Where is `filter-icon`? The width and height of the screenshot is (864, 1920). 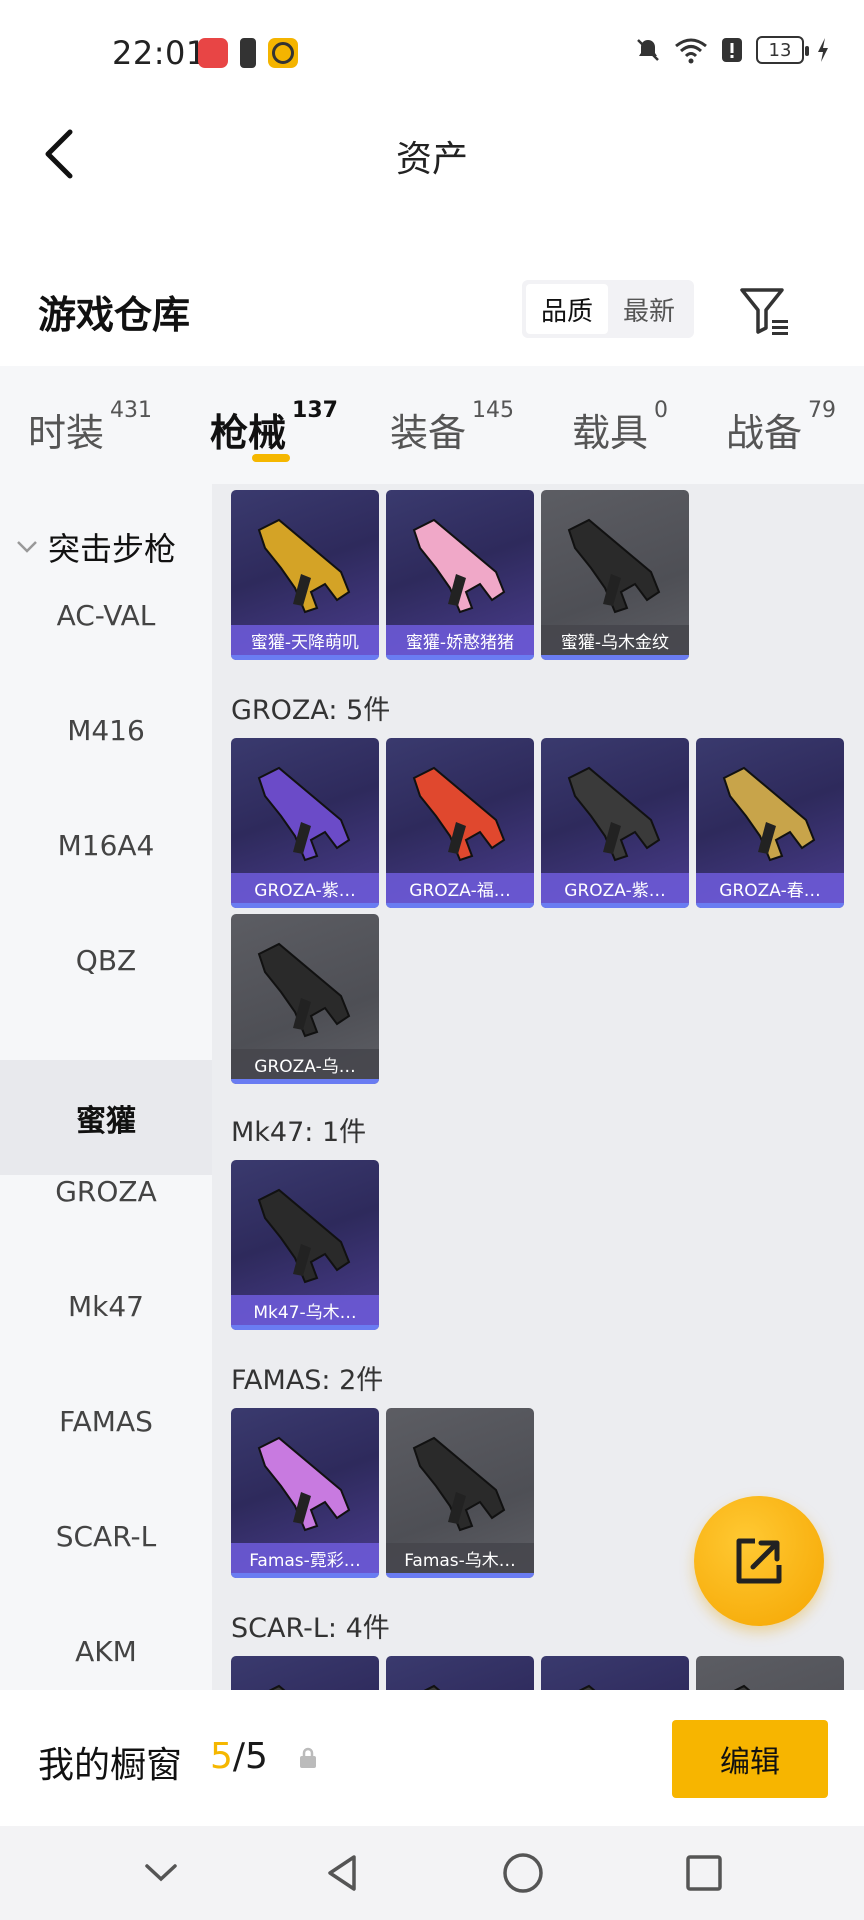 filter-icon is located at coordinates (764, 311).